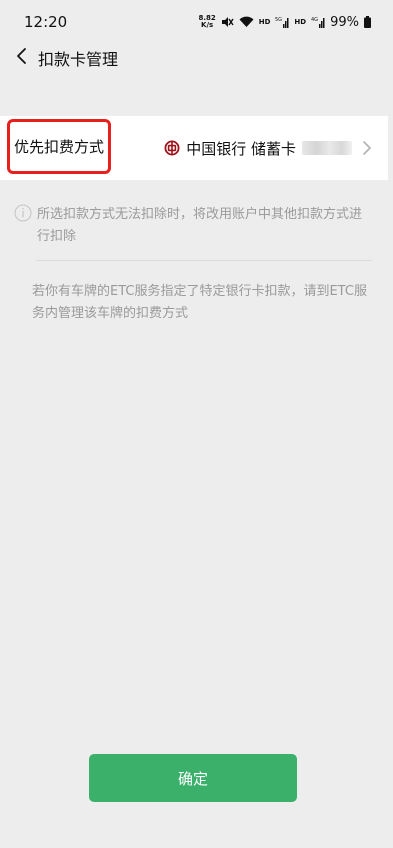 This screenshot has width=393, height=848. I want to click on wifi-icon, so click(246, 22).